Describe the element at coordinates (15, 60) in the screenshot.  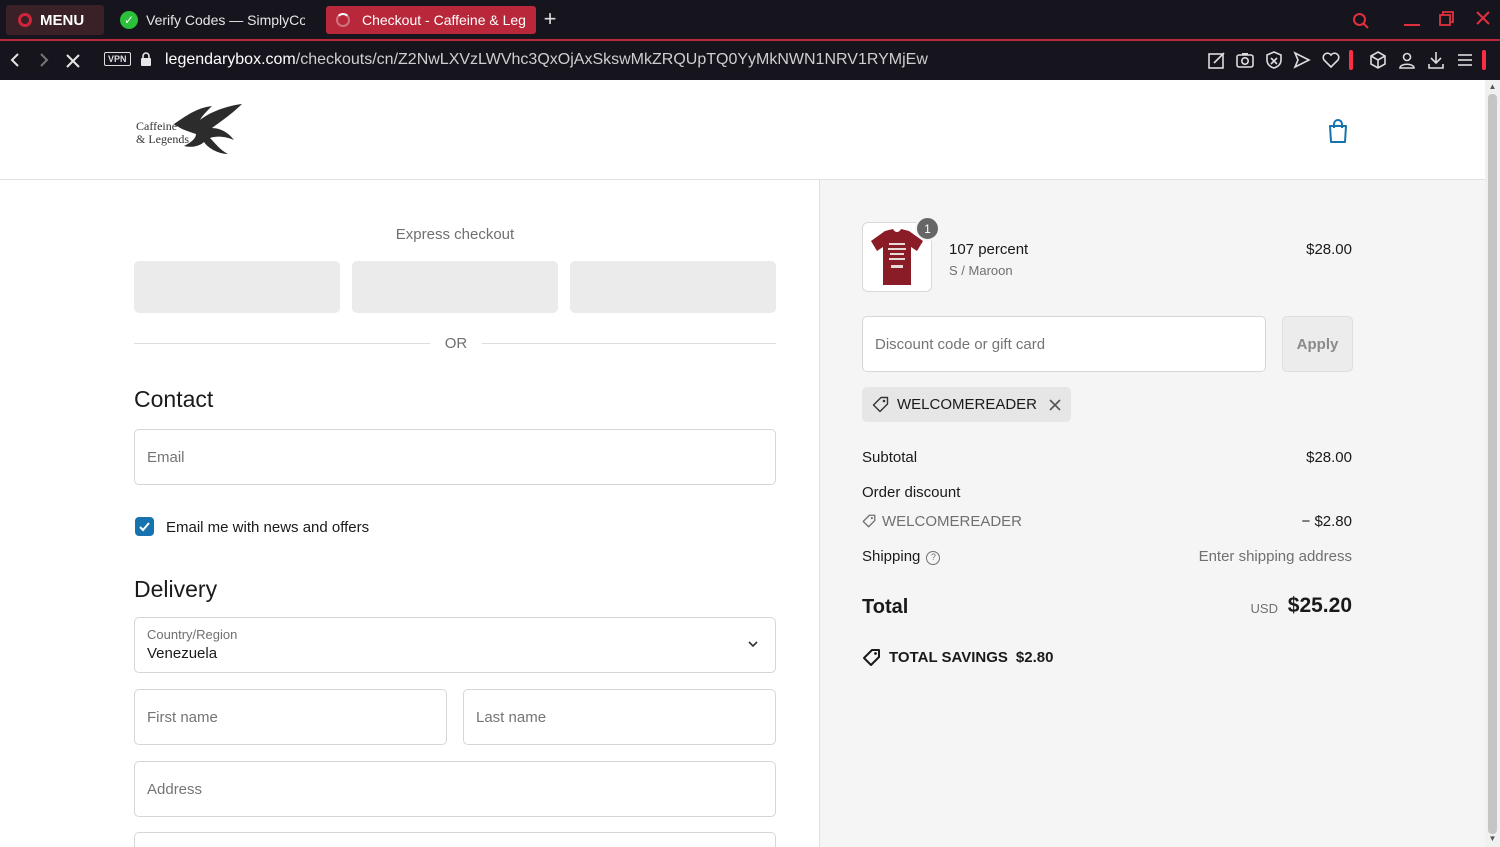
I see `back-icon` at that location.